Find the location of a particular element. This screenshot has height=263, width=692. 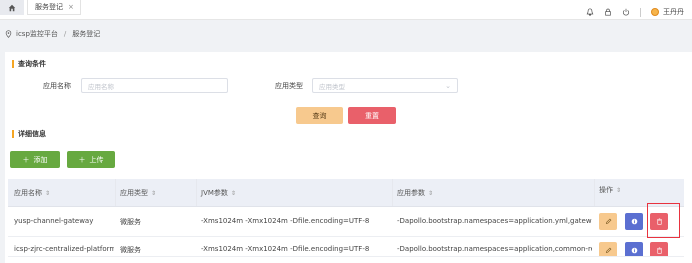

lock-icon is located at coordinates (608, 12).